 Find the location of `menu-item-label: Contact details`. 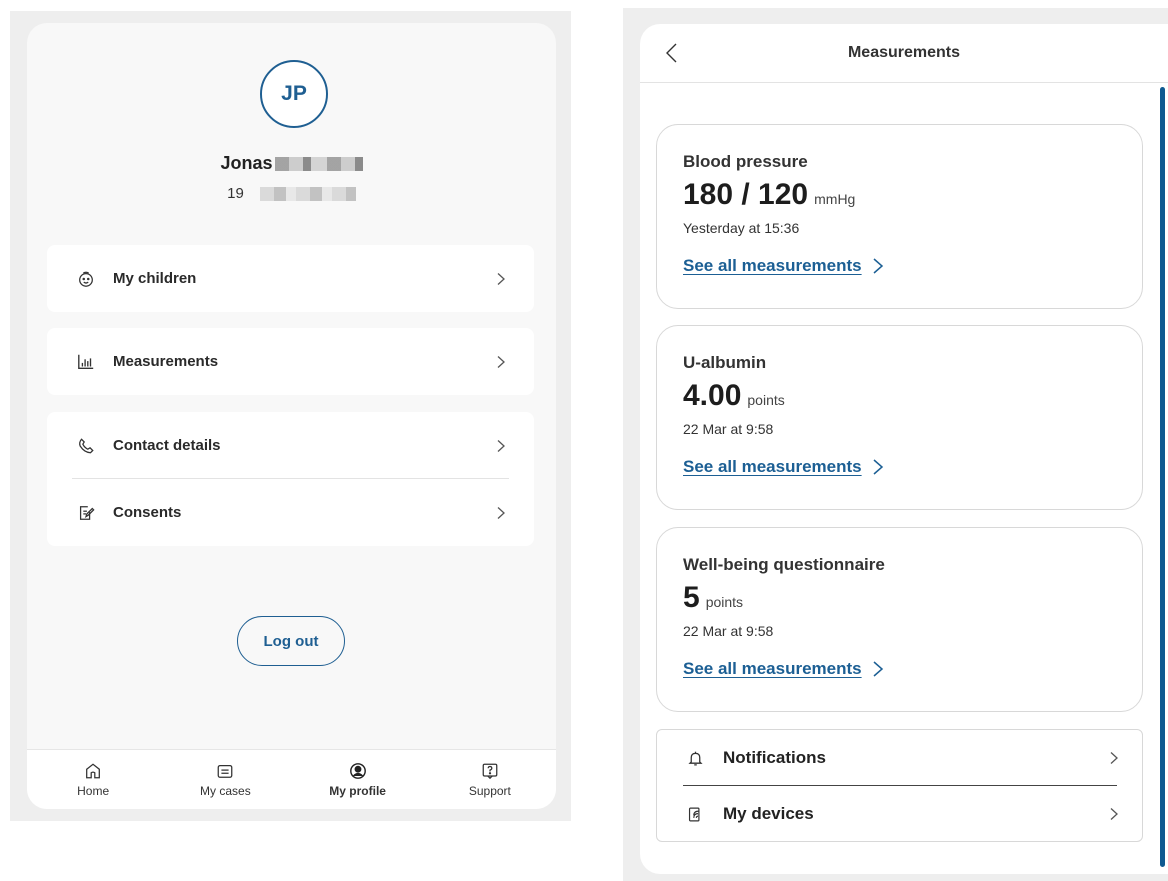

menu-item-label: Contact details is located at coordinates (167, 445).